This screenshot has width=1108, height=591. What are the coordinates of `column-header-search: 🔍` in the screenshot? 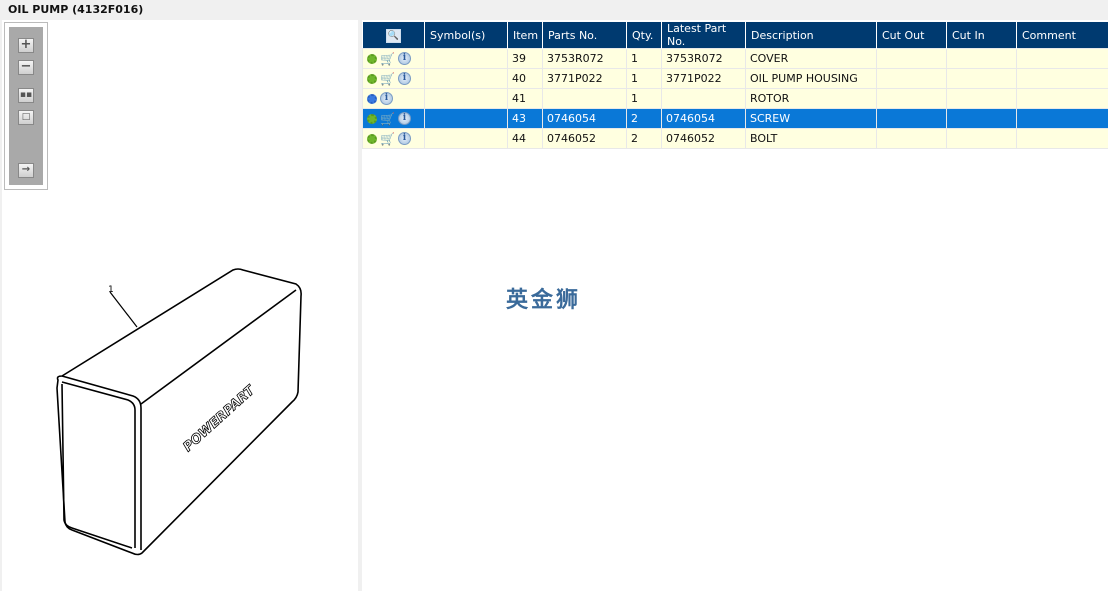 It's located at (393, 35).